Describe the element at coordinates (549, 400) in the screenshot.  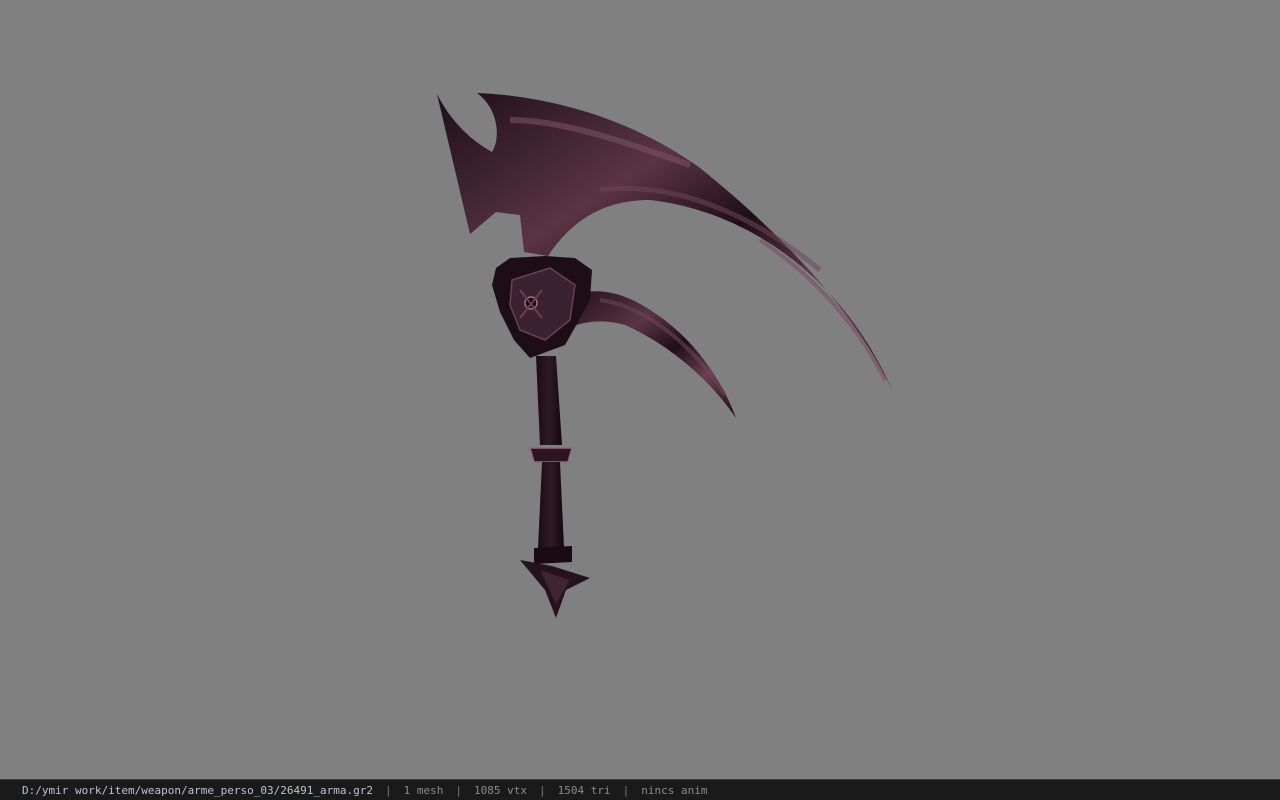
I see `shaft` at that location.